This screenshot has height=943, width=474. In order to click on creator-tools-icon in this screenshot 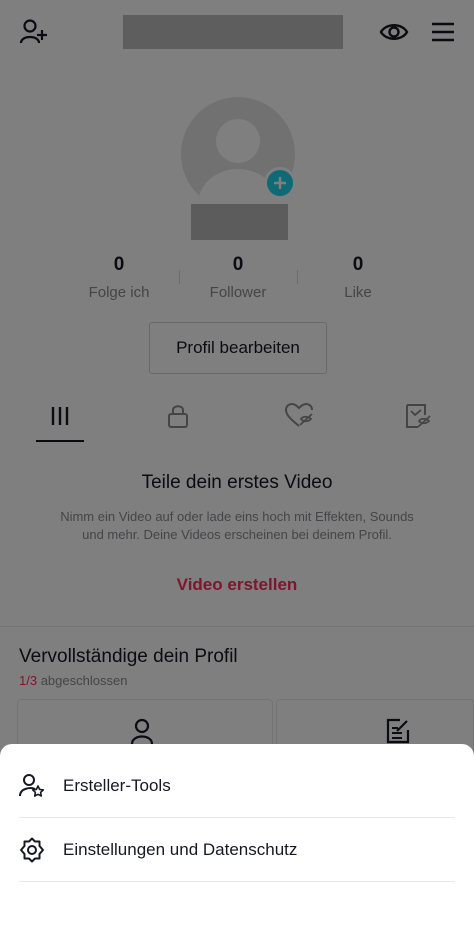, I will do `click(32, 786)`.